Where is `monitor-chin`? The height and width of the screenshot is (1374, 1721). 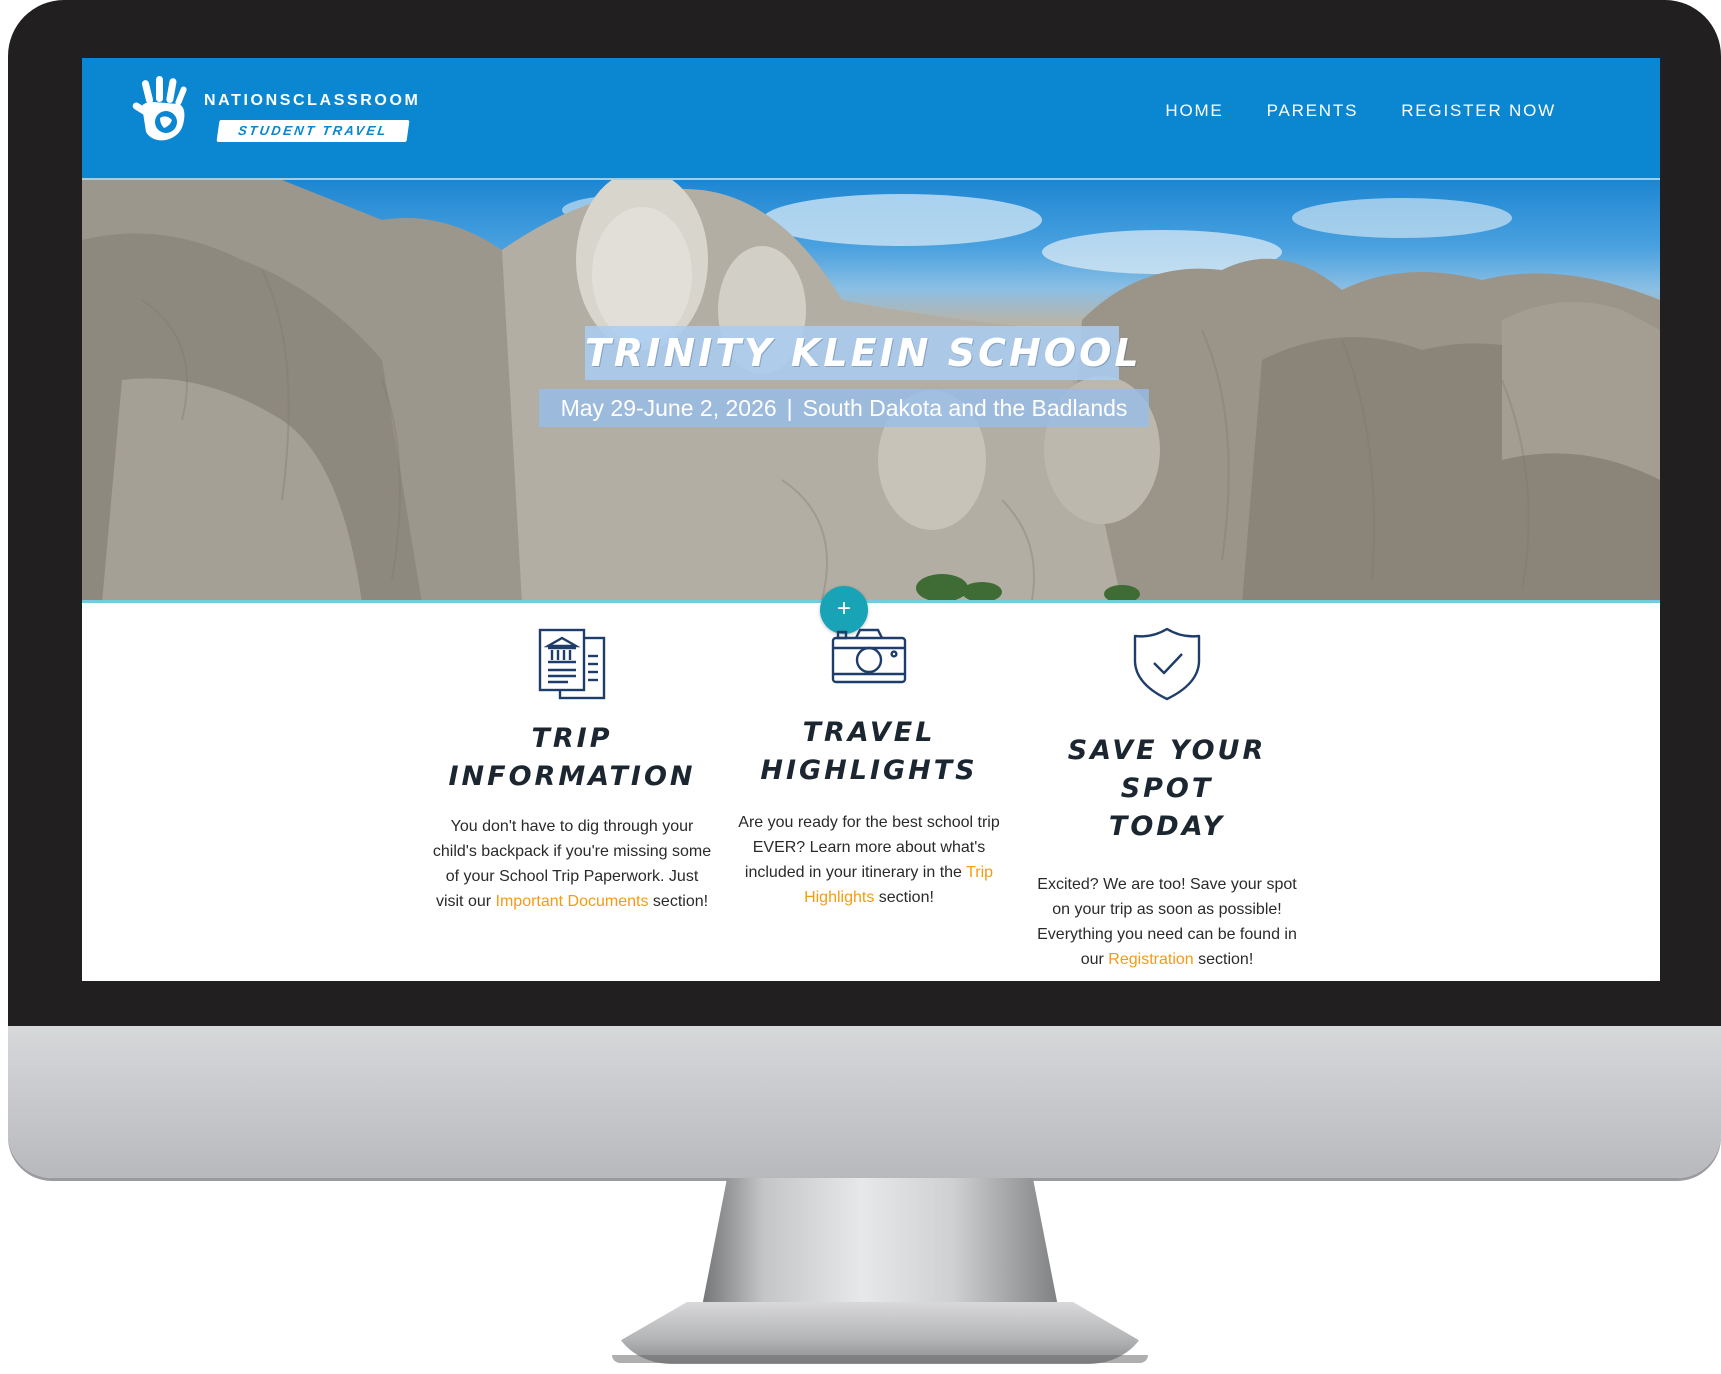 monitor-chin is located at coordinates (864, 1102).